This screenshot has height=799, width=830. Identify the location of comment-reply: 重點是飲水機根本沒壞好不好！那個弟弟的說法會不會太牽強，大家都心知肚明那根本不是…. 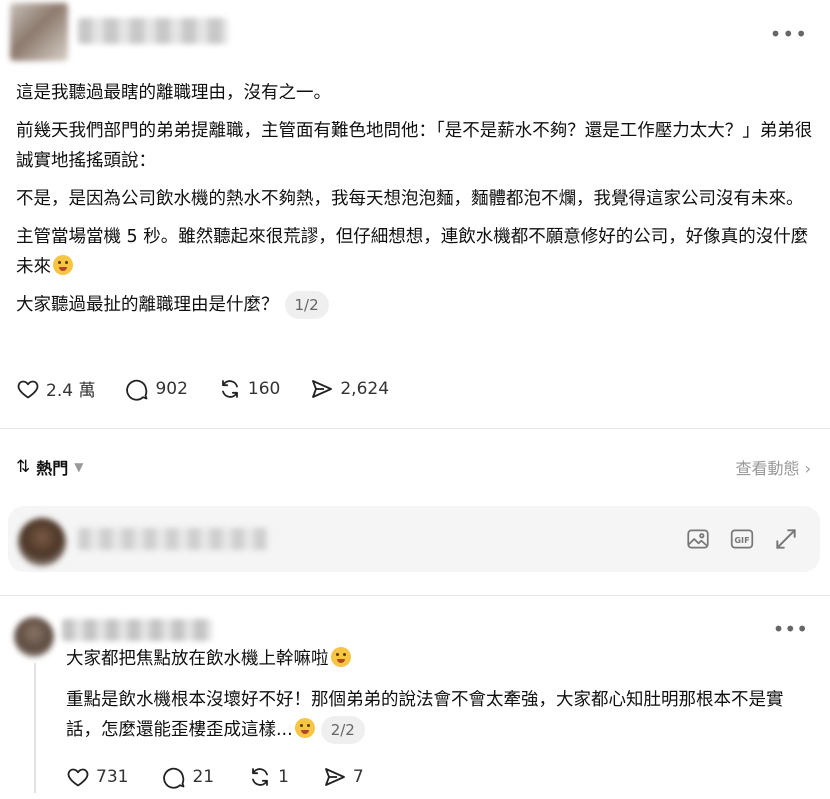
(436, 715).